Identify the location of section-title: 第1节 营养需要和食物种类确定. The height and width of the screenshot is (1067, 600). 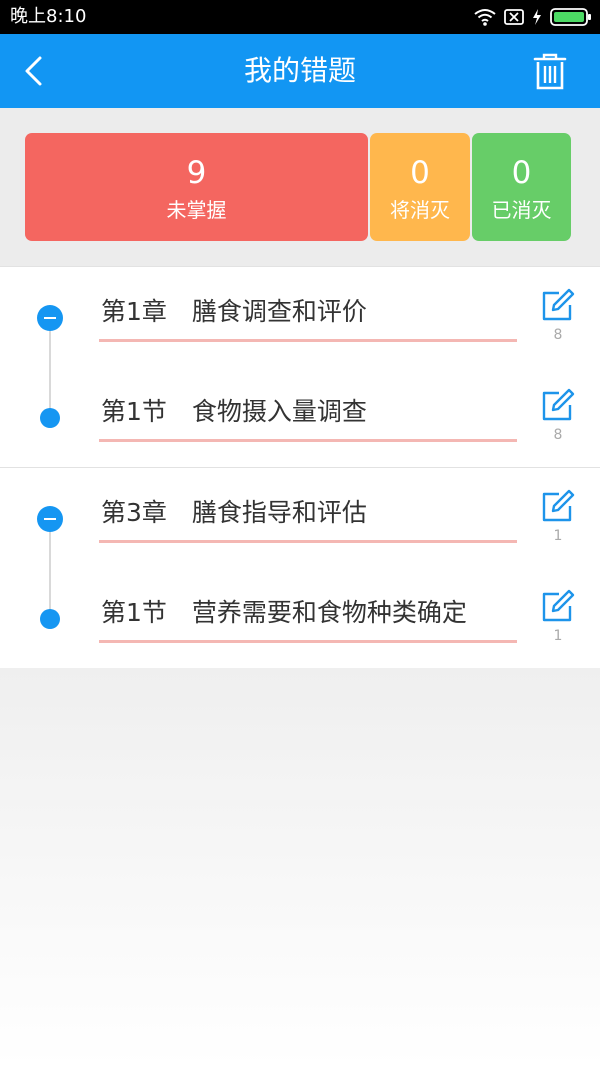
(284, 612).